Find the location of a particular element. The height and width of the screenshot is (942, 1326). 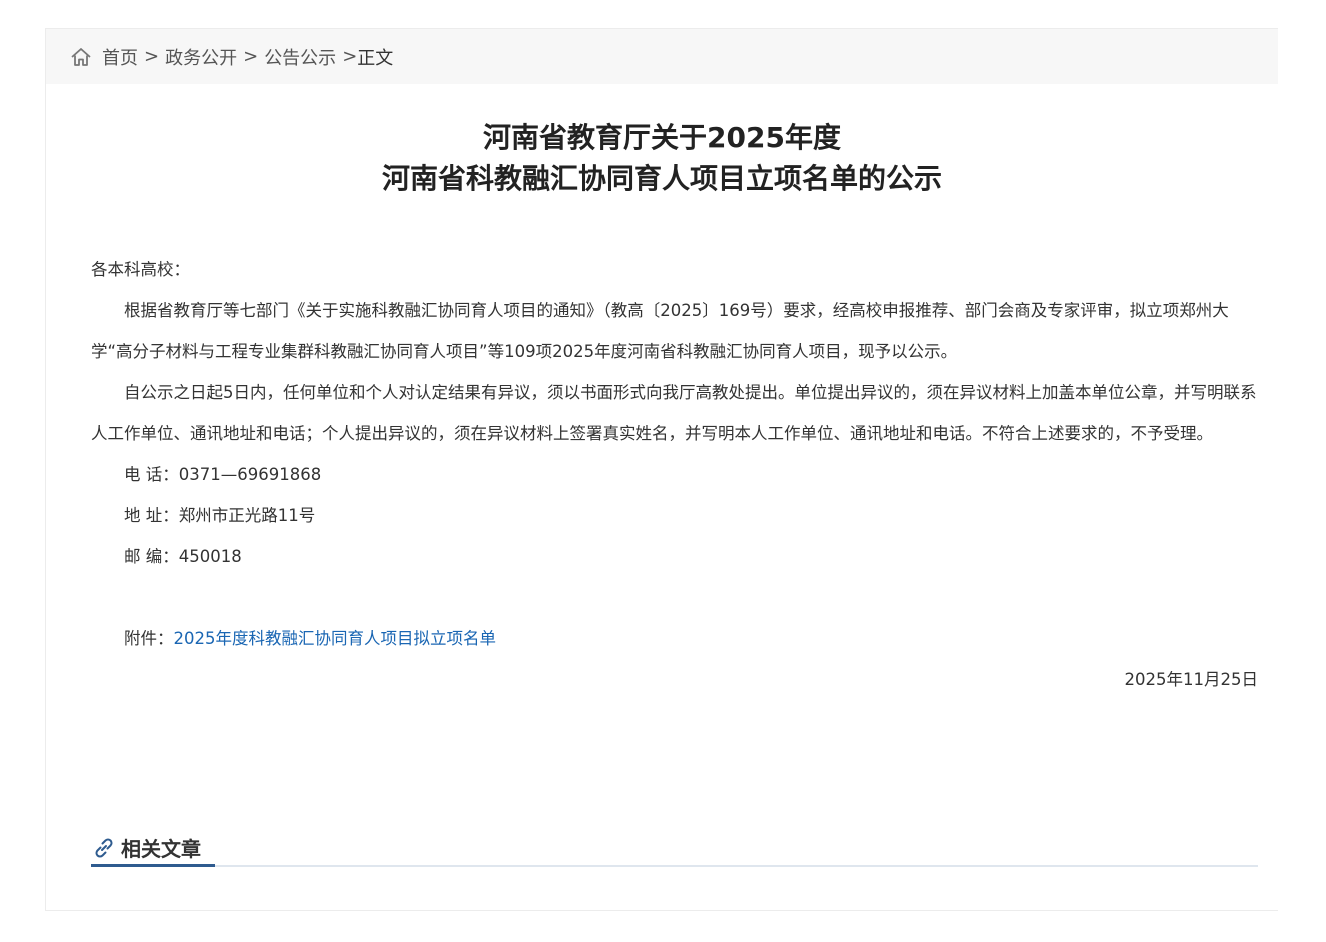

contact-phone: 电 话：0371—69691868 is located at coordinates (223, 474).